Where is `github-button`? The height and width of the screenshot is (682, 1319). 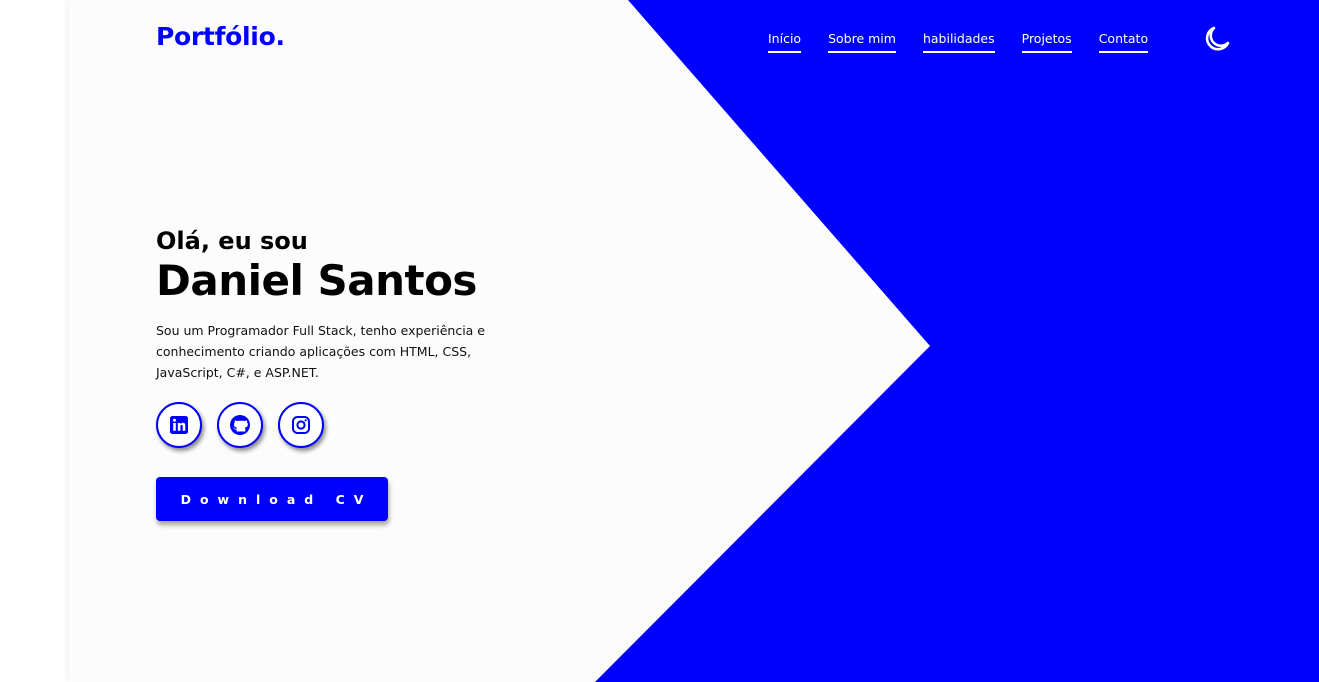 github-button is located at coordinates (240, 425).